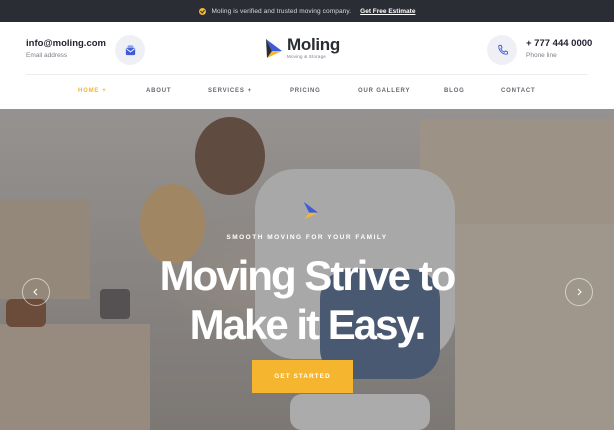 This screenshot has width=614, height=430. I want to click on hero-logo-arrow-icon, so click(311, 210).